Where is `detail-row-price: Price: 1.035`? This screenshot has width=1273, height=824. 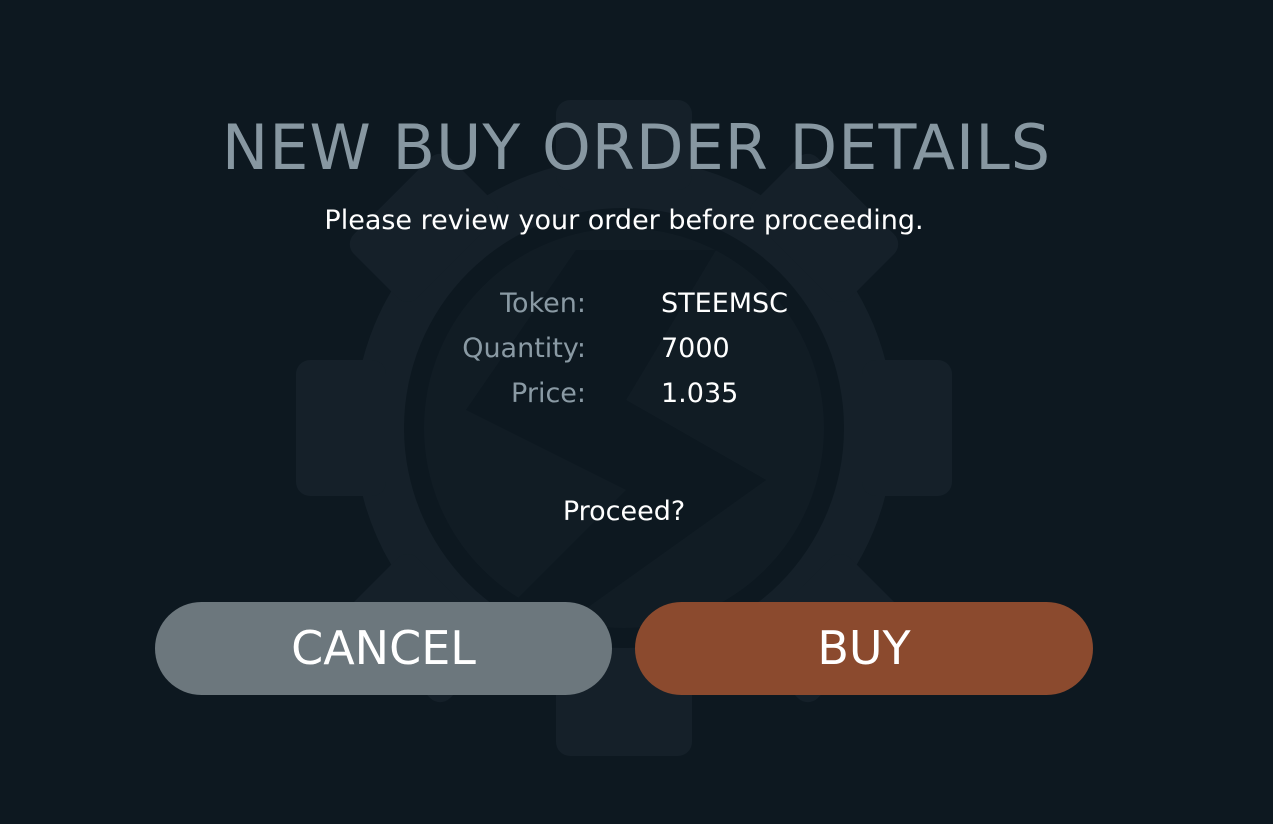 detail-row-price: Price: 1.035 is located at coordinates (680, 398).